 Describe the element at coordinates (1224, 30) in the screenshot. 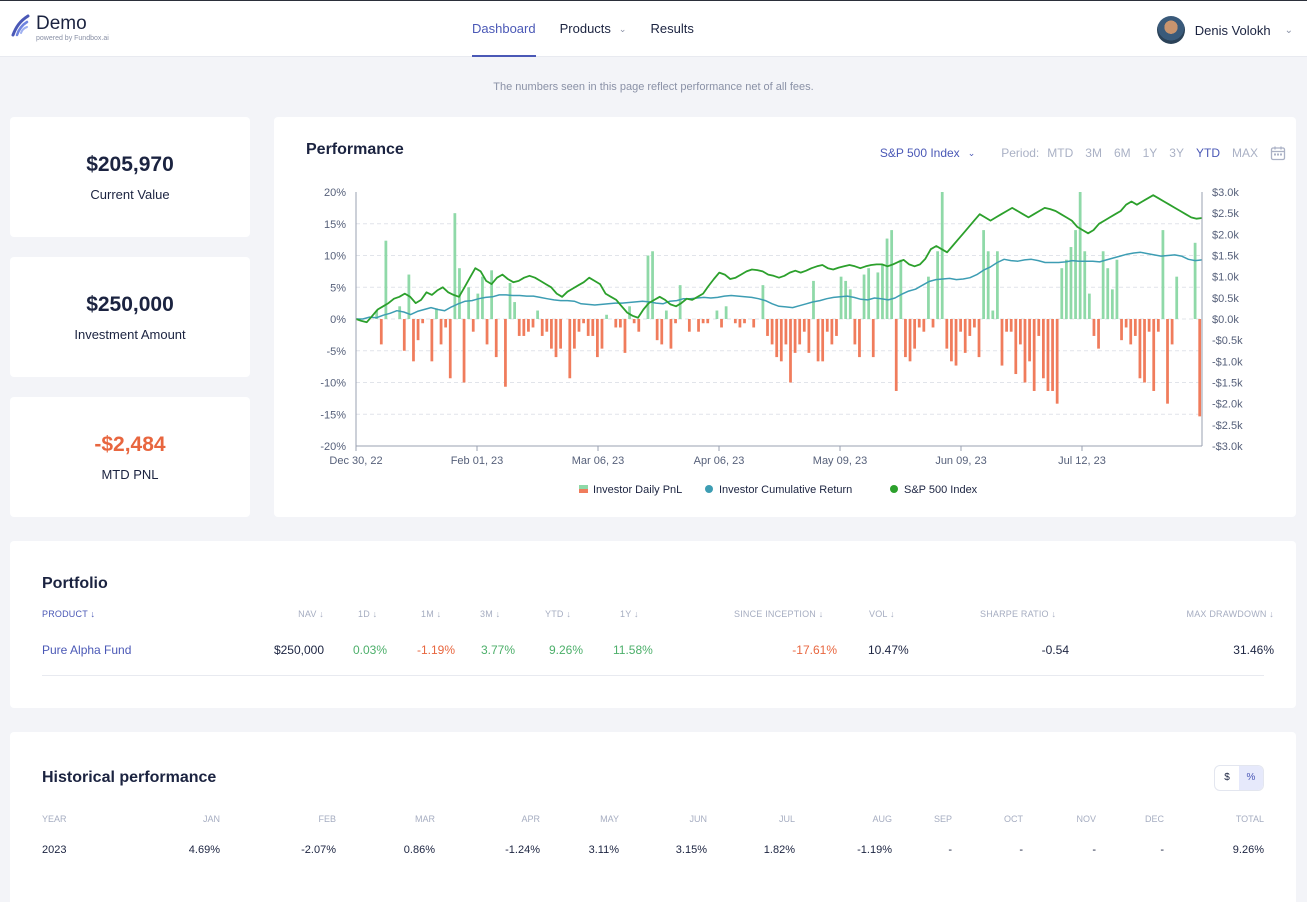

I see `user-menu: Denis Volokh ⌄` at that location.